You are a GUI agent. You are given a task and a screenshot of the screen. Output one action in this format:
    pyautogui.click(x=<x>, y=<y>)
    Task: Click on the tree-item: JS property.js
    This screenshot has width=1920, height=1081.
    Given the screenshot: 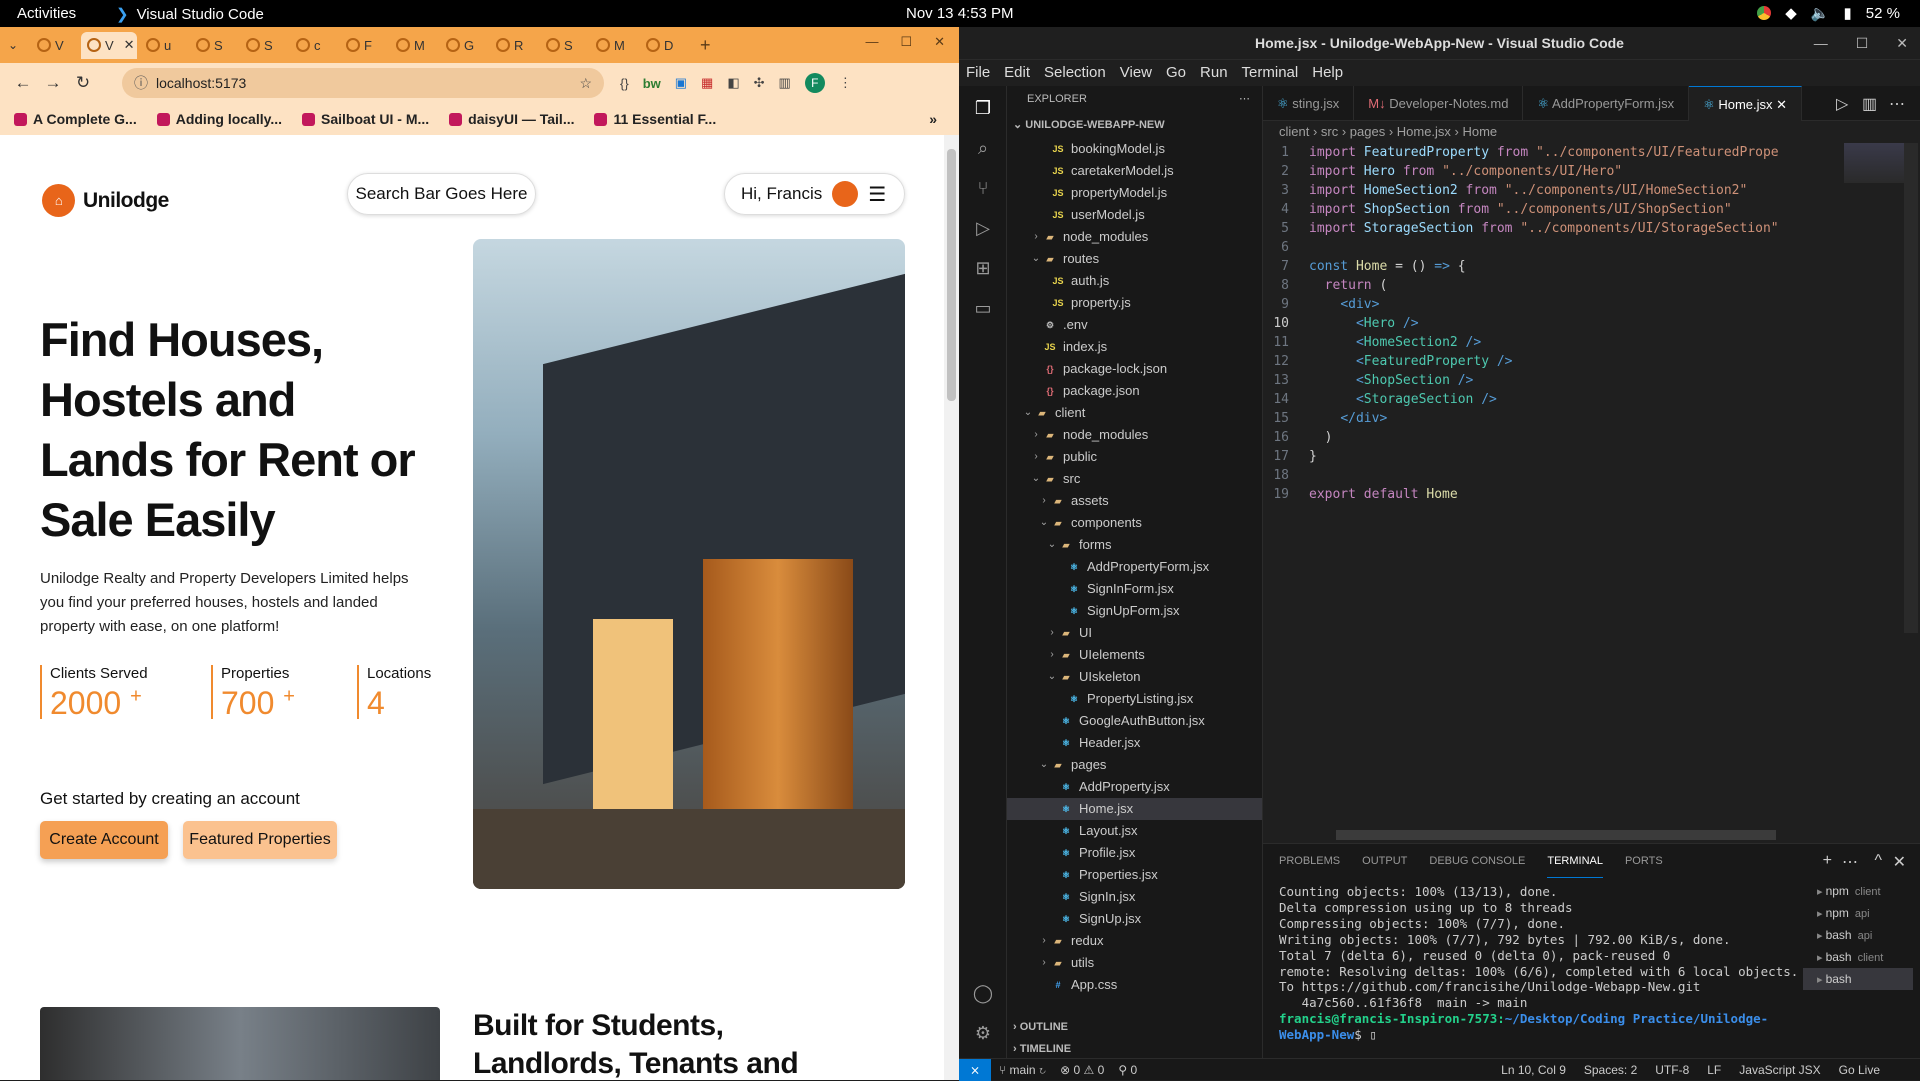 What is the action you would take?
    pyautogui.click(x=1134, y=303)
    